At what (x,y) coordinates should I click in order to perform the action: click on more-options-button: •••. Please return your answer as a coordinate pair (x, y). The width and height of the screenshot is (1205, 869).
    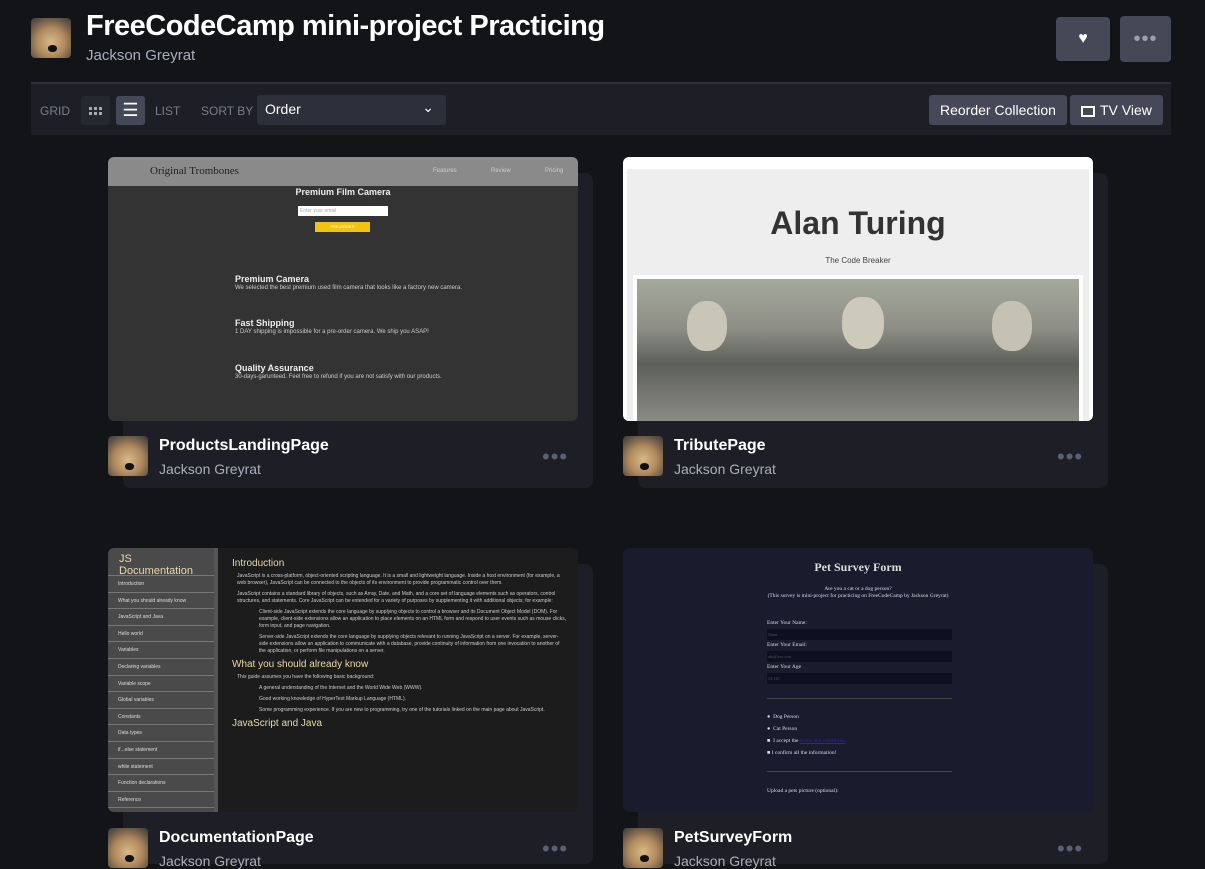
    Looking at the image, I should click on (1145, 39).